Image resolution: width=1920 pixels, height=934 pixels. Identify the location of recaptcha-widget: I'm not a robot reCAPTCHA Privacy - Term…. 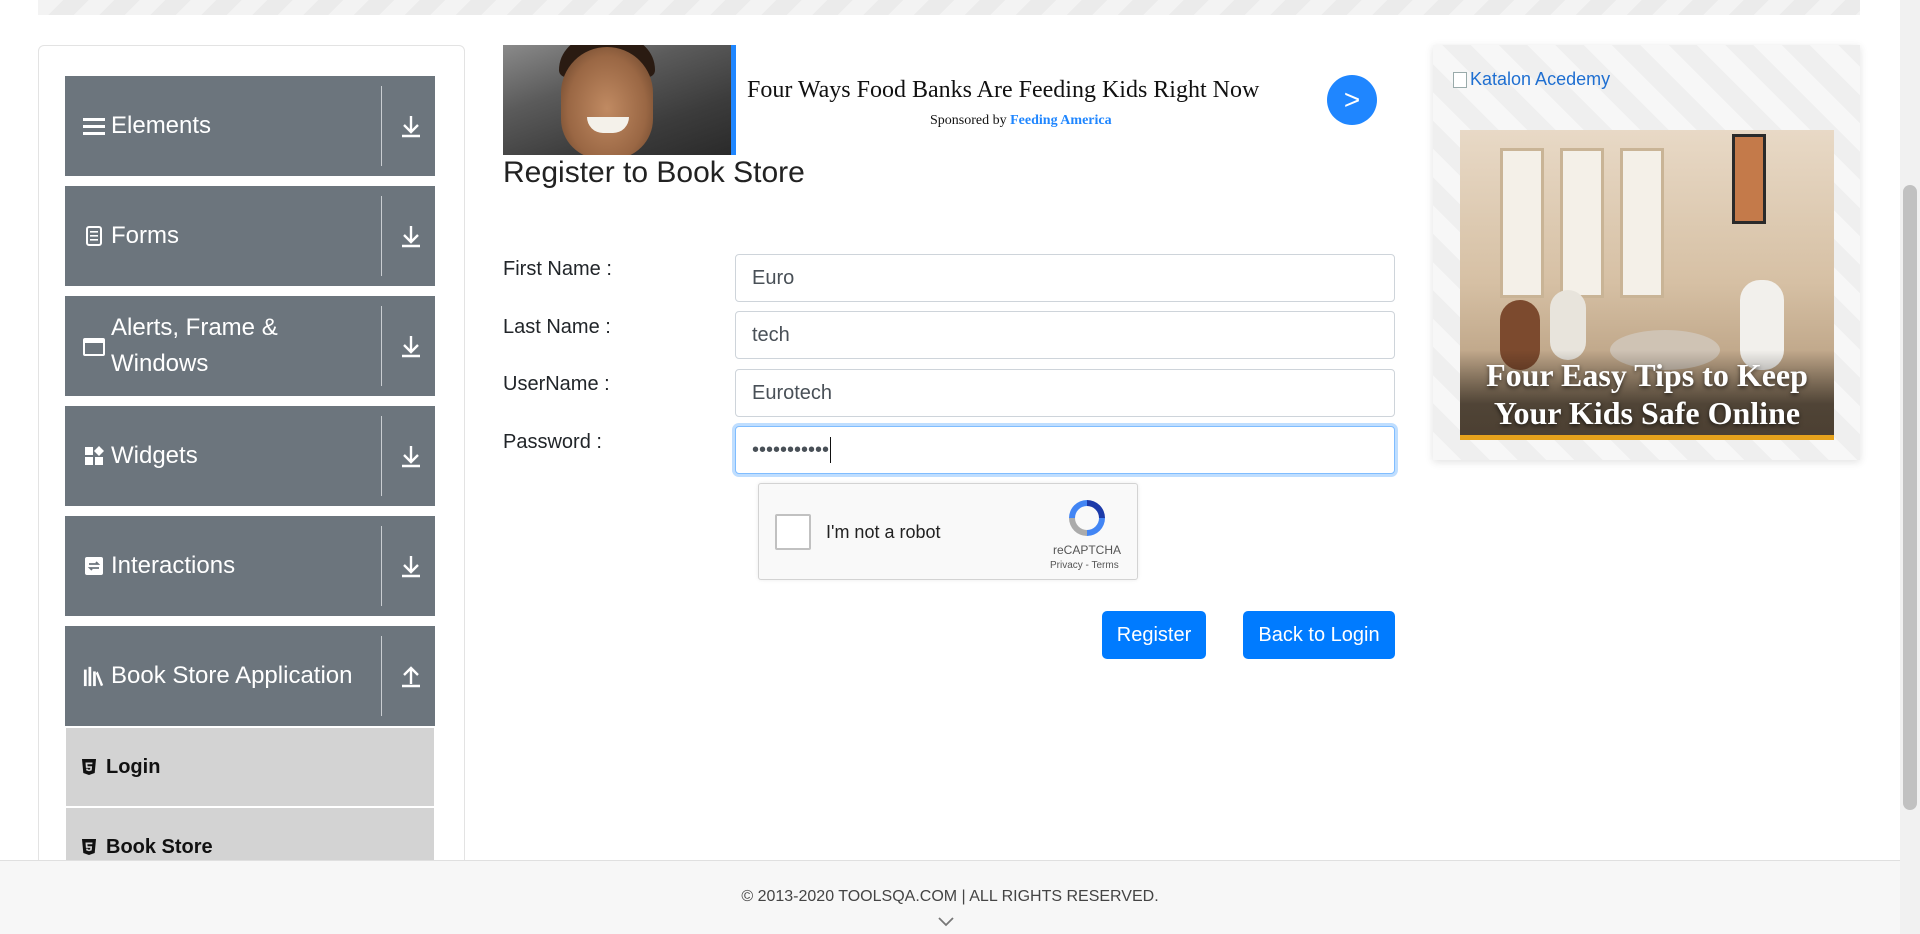
(948, 531).